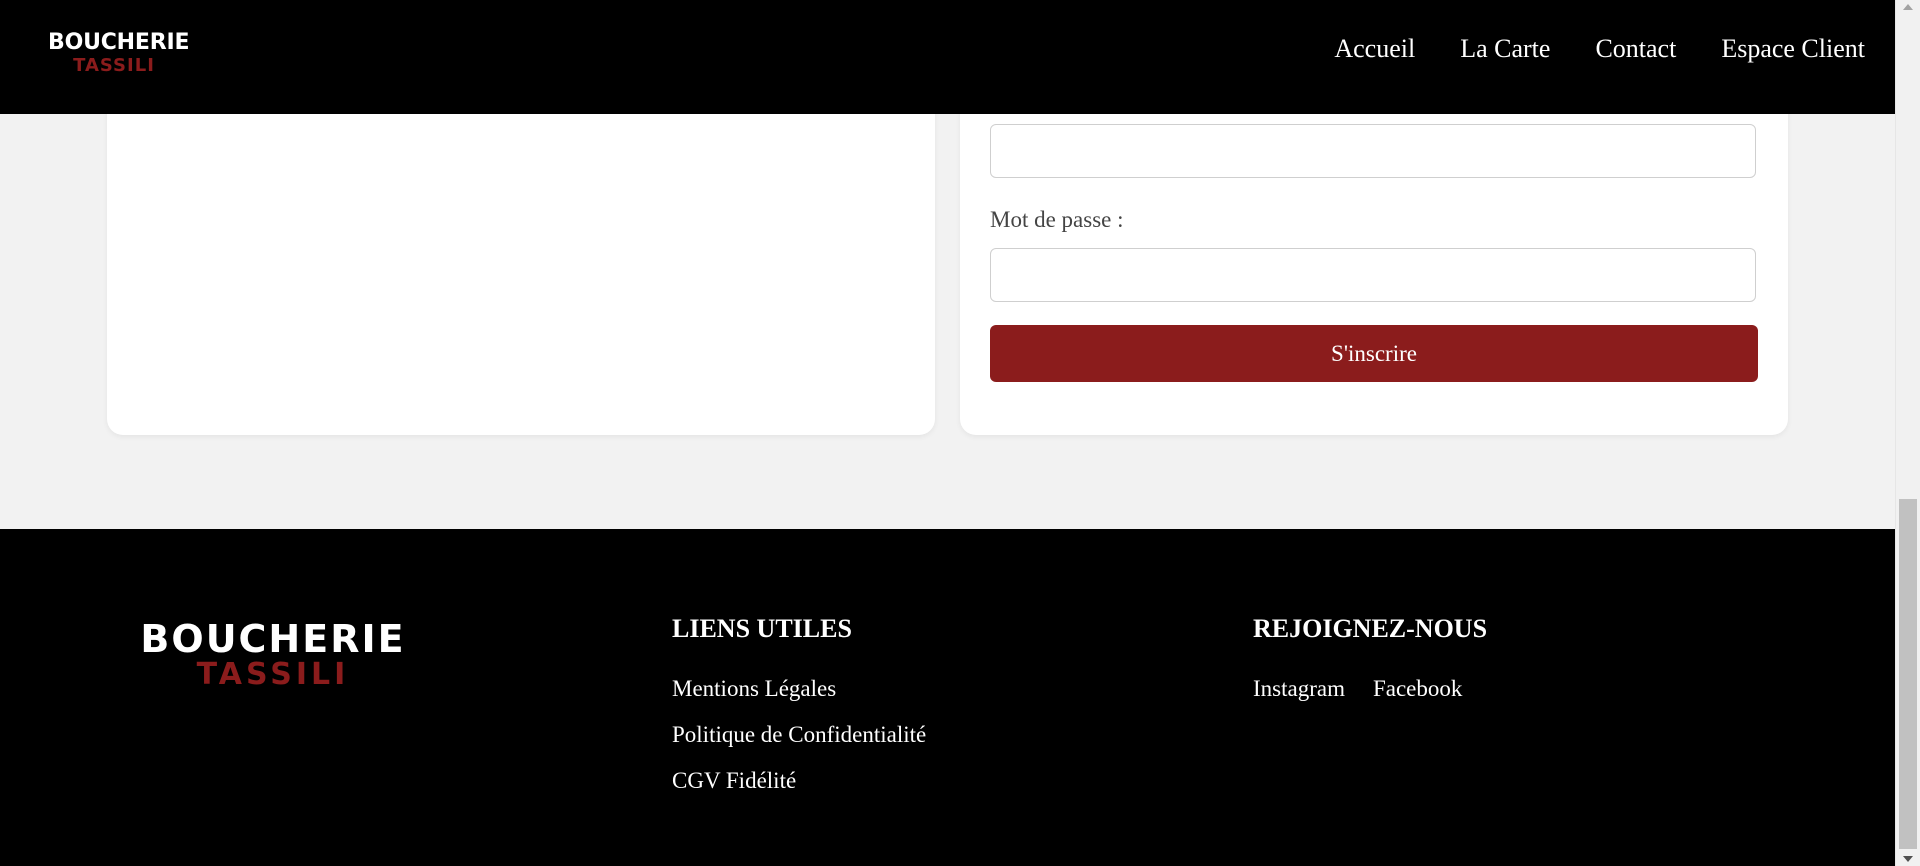 The image size is (1920, 866). I want to click on footer-link-instagram: Instagram, so click(1299, 689).